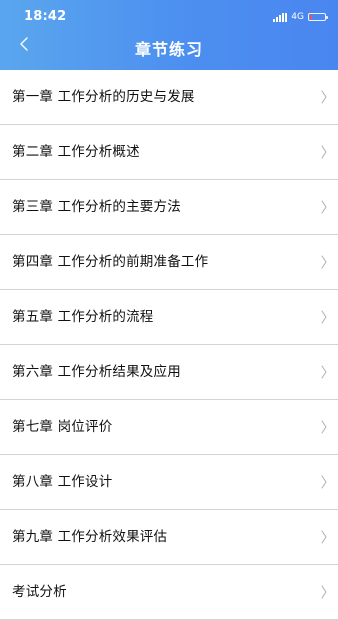 The image size is (338, 620). What do you see at coordinates (90, 537) in the screenshot?
I see `chapter-item-label: 第九章 工作分析效果评估` at bounding box center [90, 537].